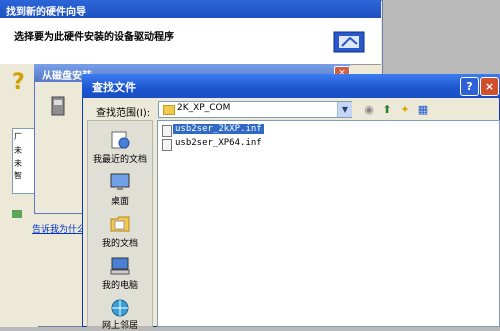  I want to click on file-item: usb2ser_2kXP.inf, so click(218, 129).